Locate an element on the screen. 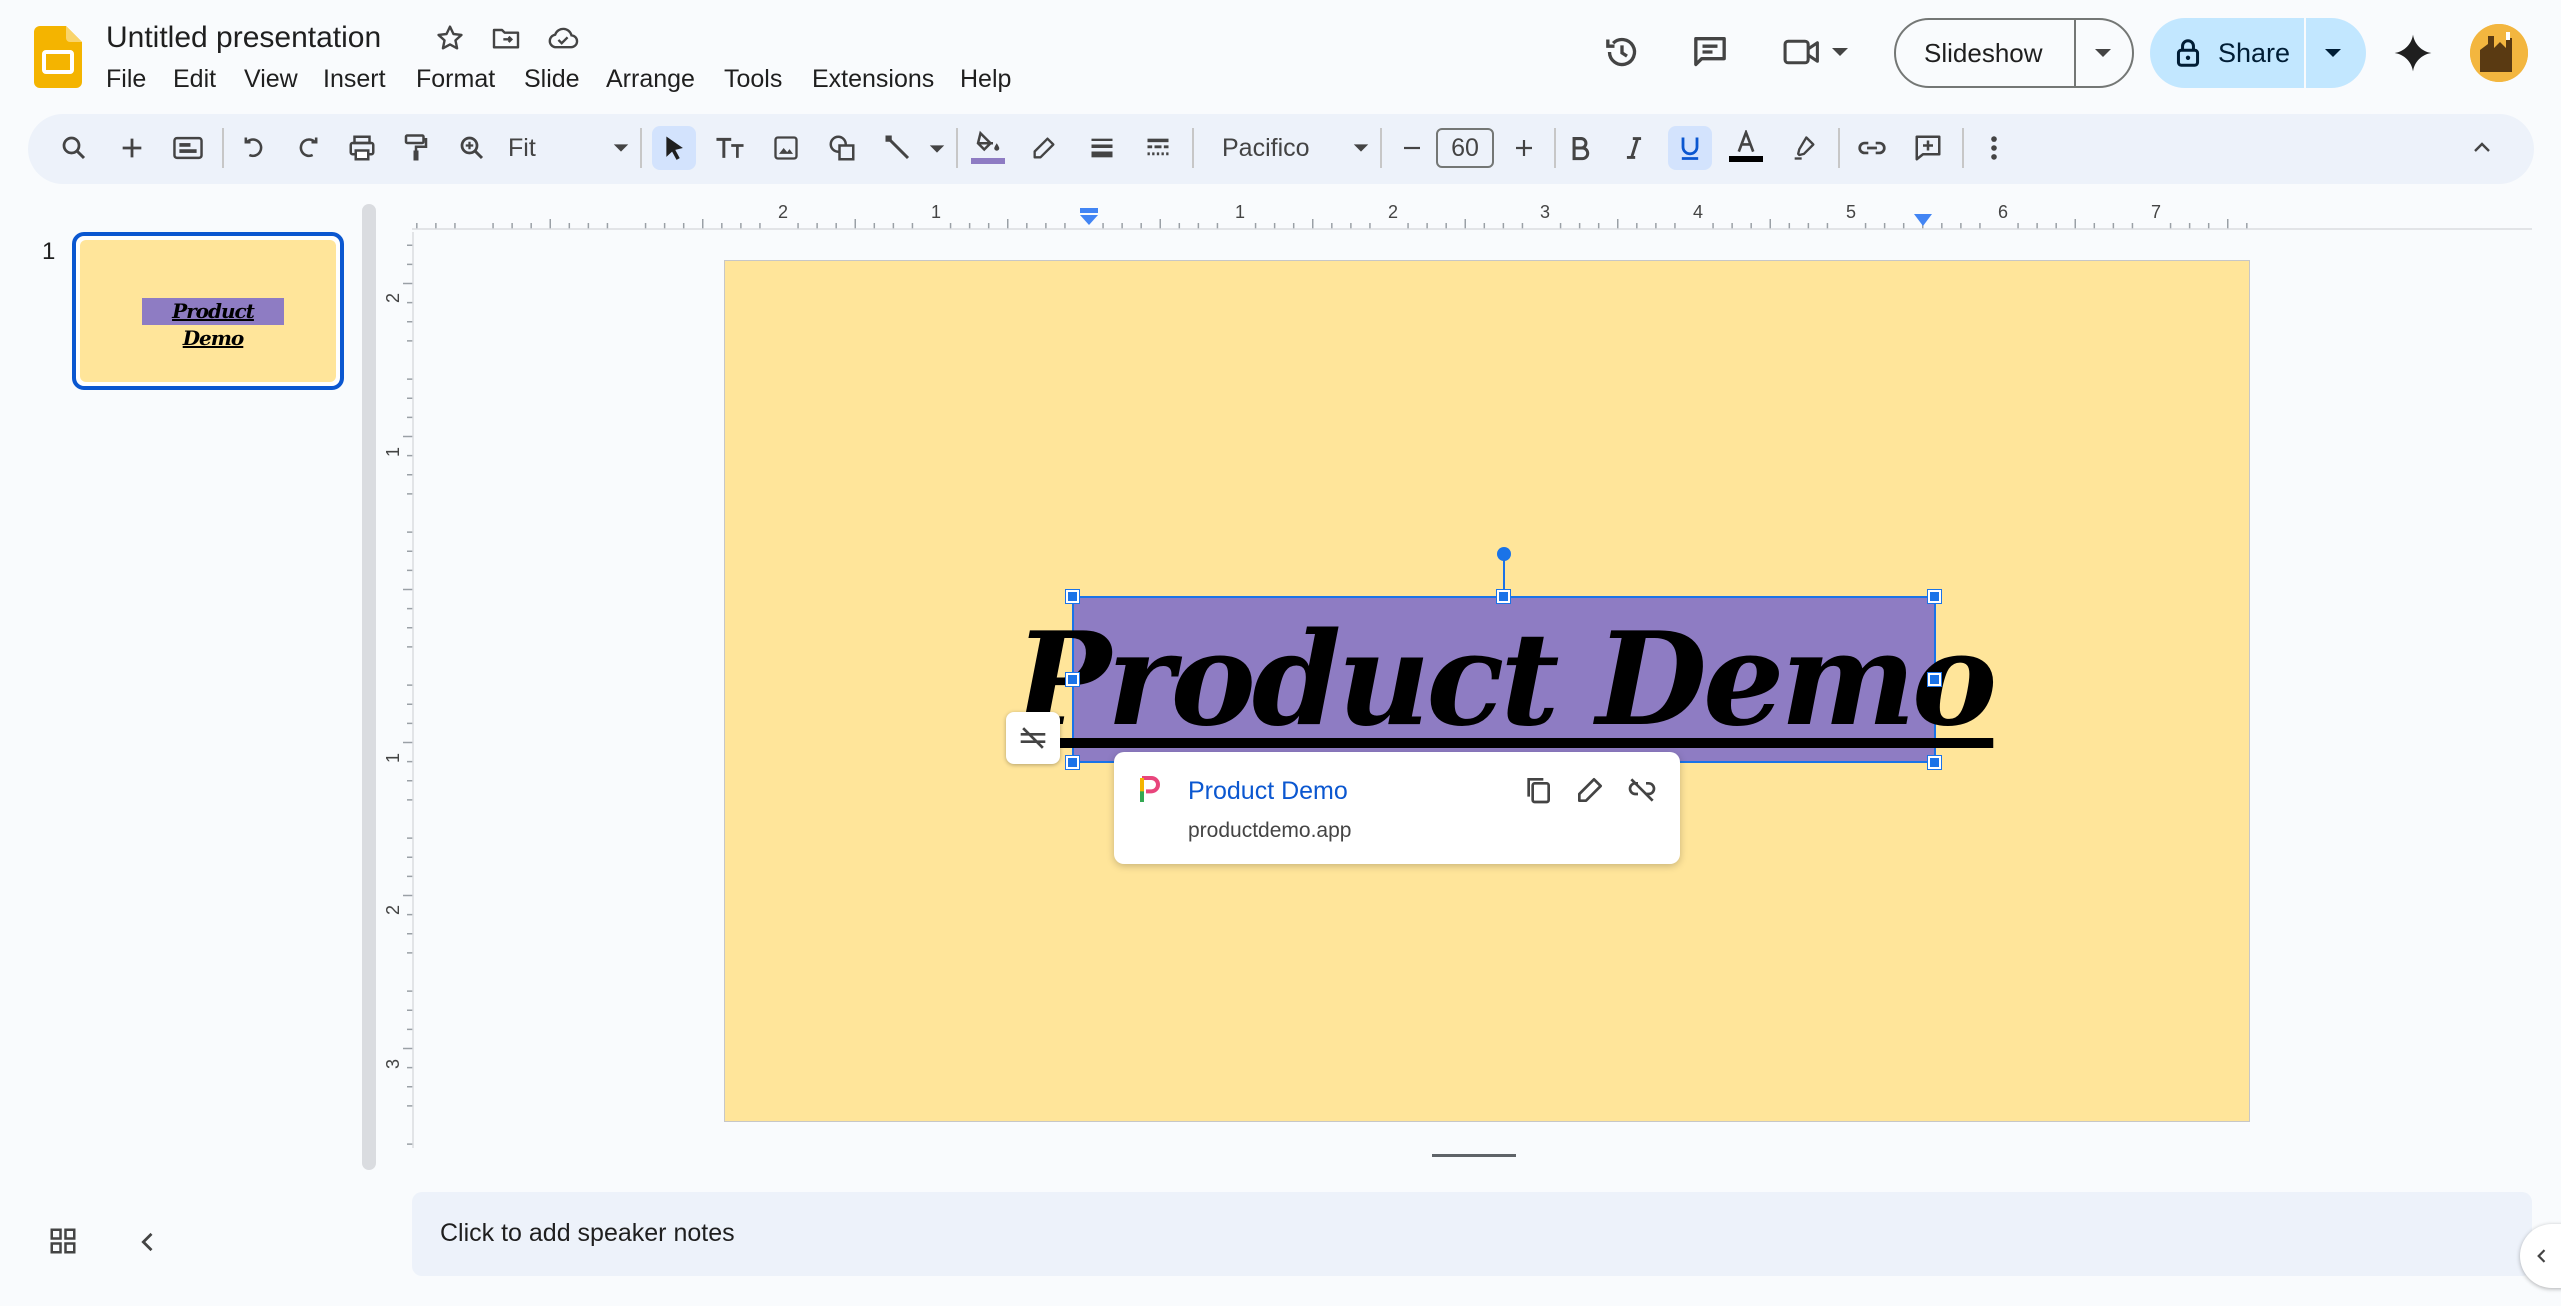 The image size is (2561, 1306). add-comment-icon is located at coordinates (1928, 148).